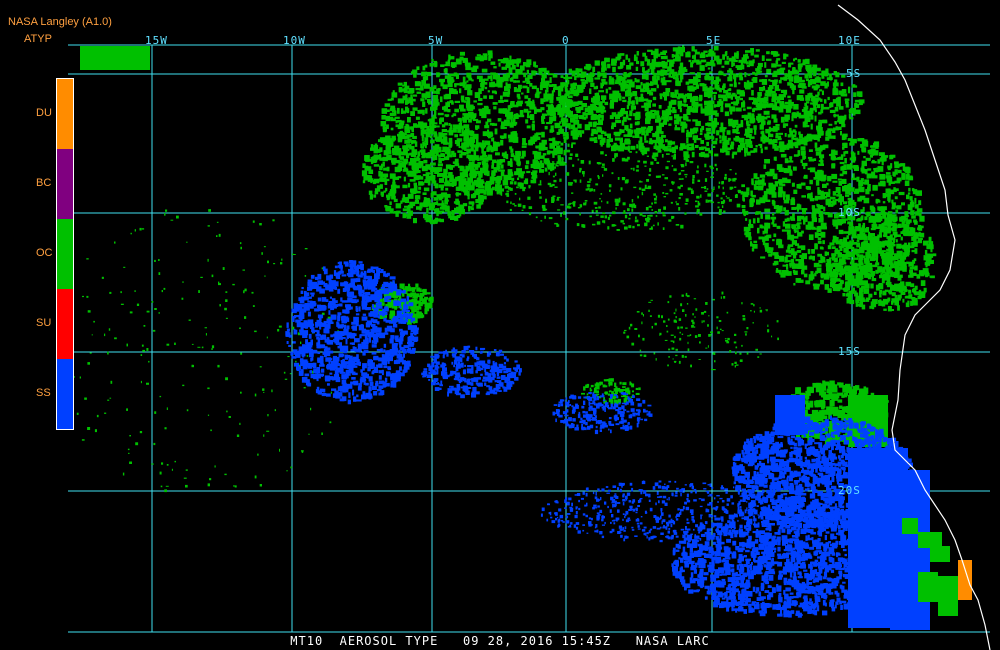  Describe the element at coordinates (566, 40) in the screenshot. I see `lon-label: 0` at that location.